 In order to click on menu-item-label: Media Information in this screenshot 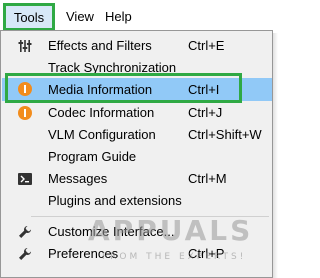, I will do `click(100, 89)`.